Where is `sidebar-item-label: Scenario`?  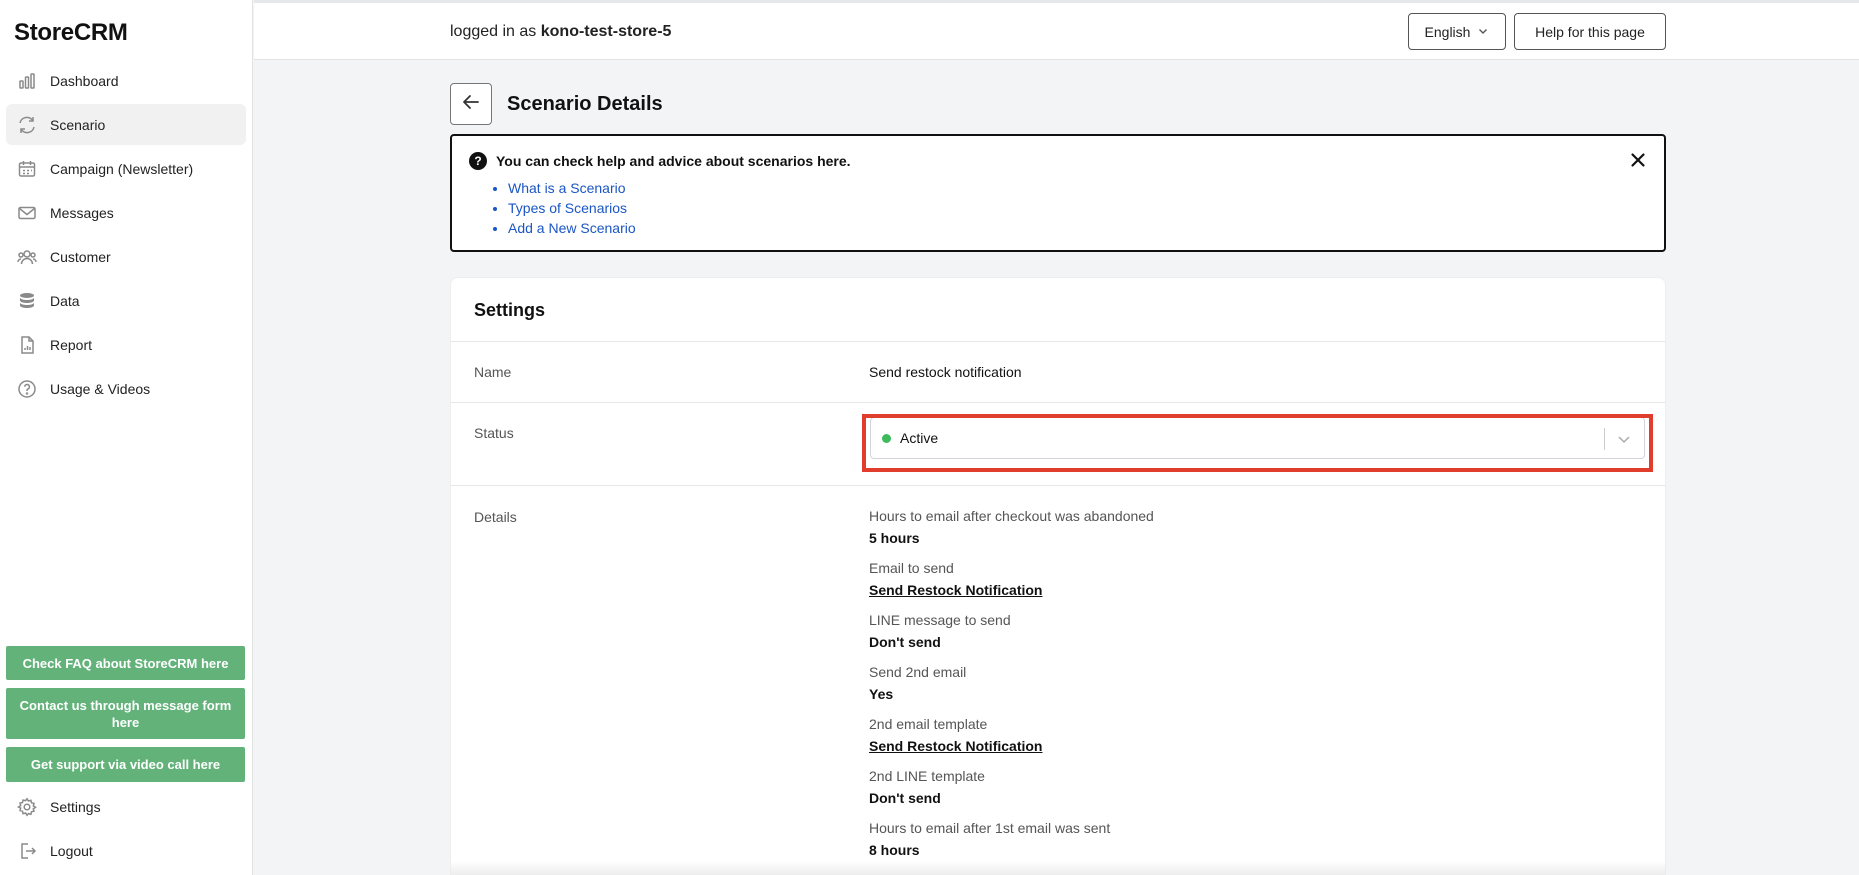
sidebar-item-label: Scenario is located at coordinates (78, 124).